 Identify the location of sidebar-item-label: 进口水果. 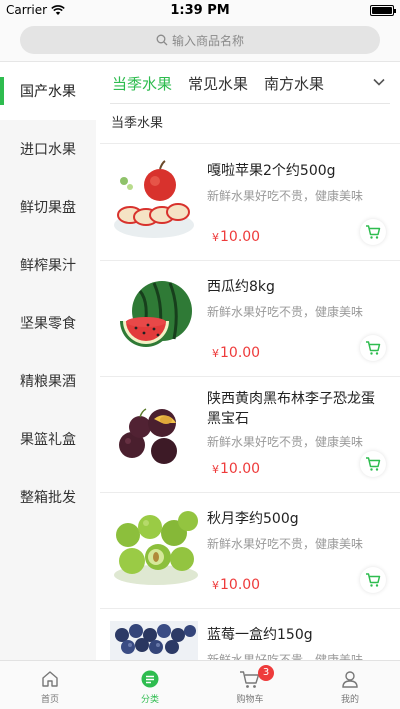
(48, 150).